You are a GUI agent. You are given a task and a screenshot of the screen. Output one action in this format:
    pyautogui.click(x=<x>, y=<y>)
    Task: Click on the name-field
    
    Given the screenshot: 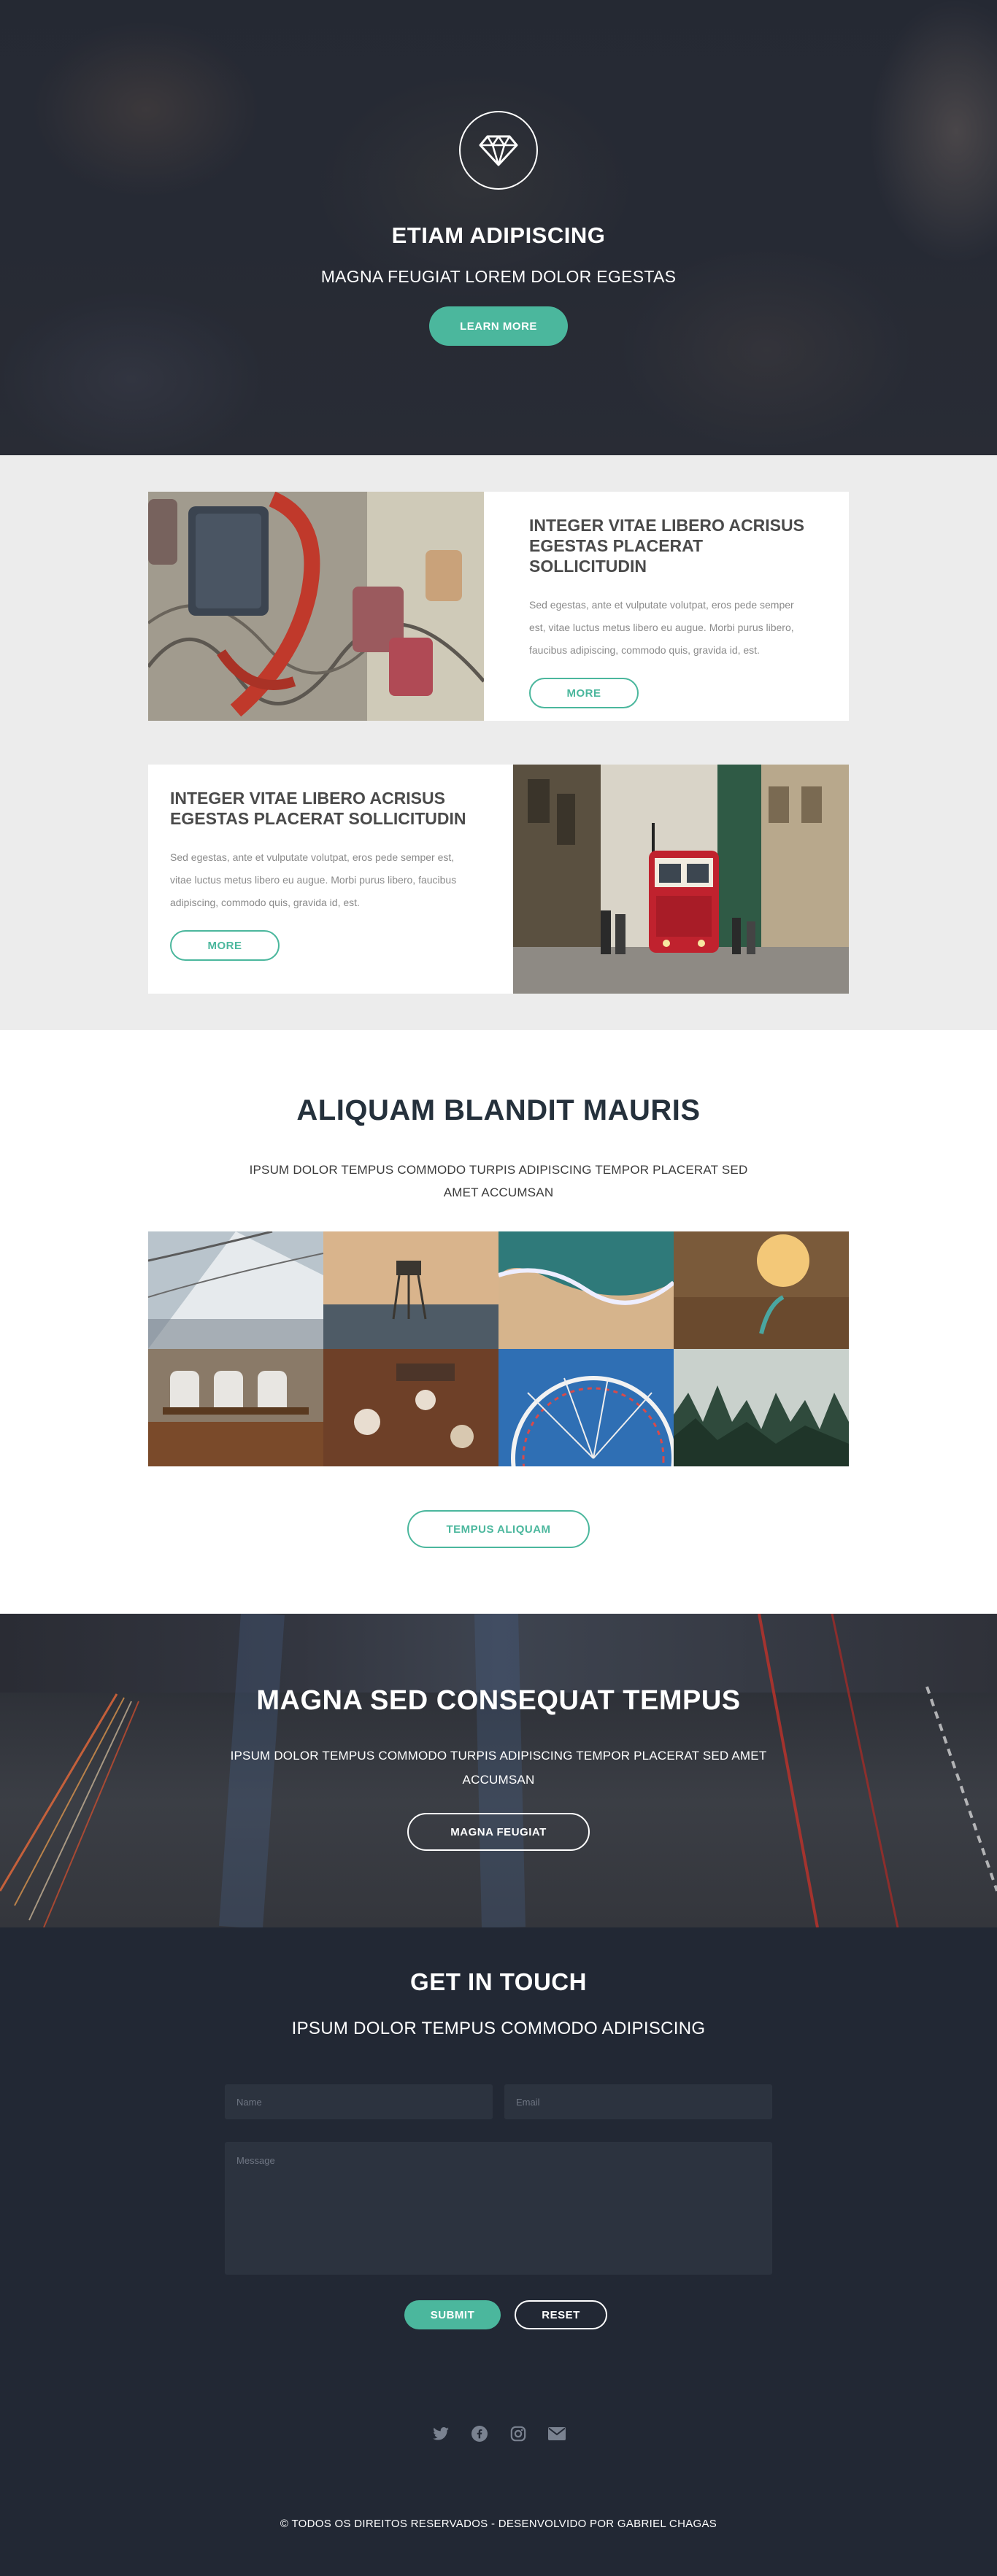 What is the action you would take?
    pyautogui.click(x=359, y=2101)
    